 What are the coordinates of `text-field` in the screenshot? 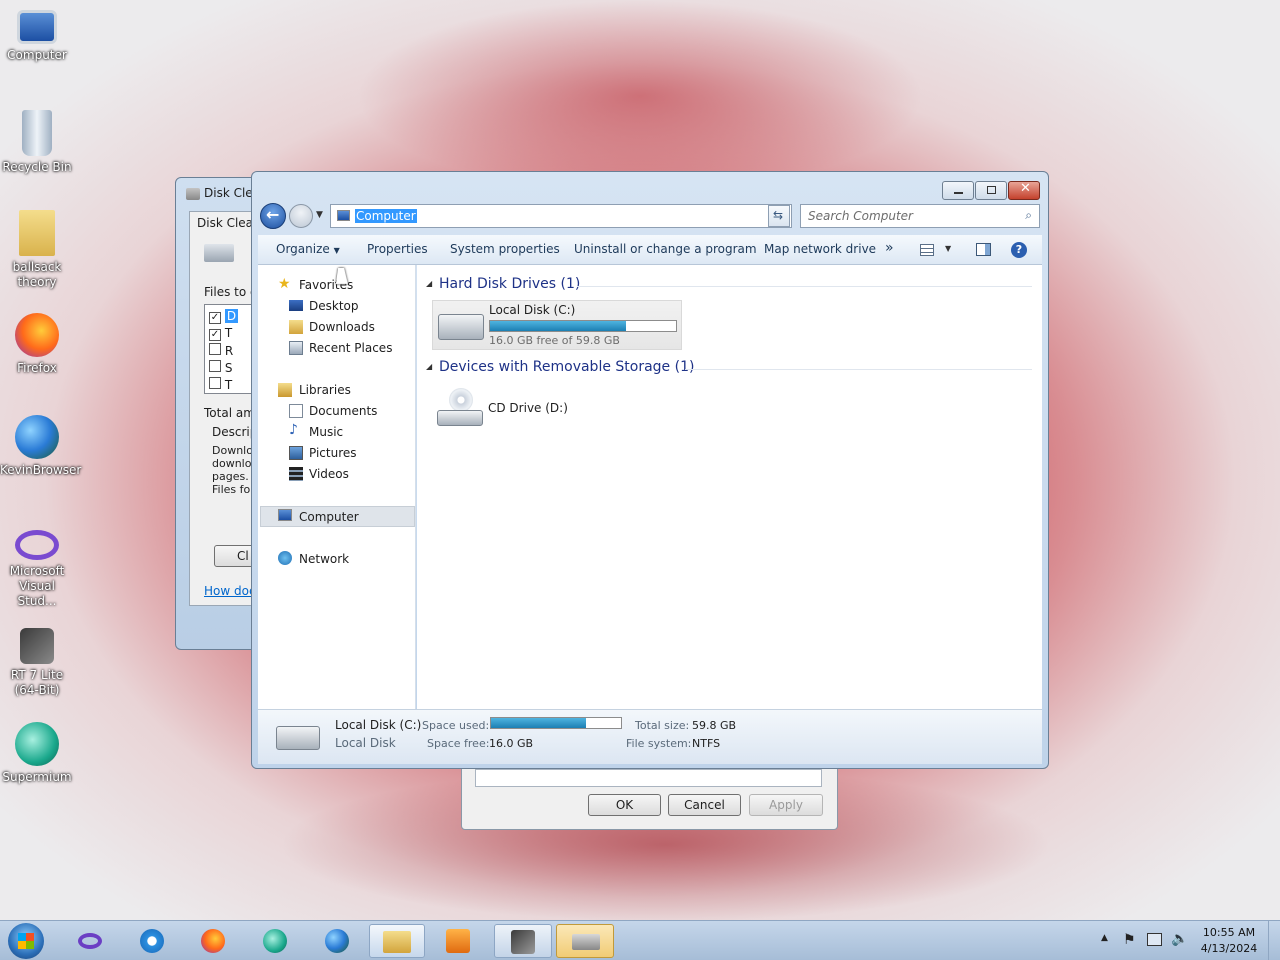 It's located at (648, 778).